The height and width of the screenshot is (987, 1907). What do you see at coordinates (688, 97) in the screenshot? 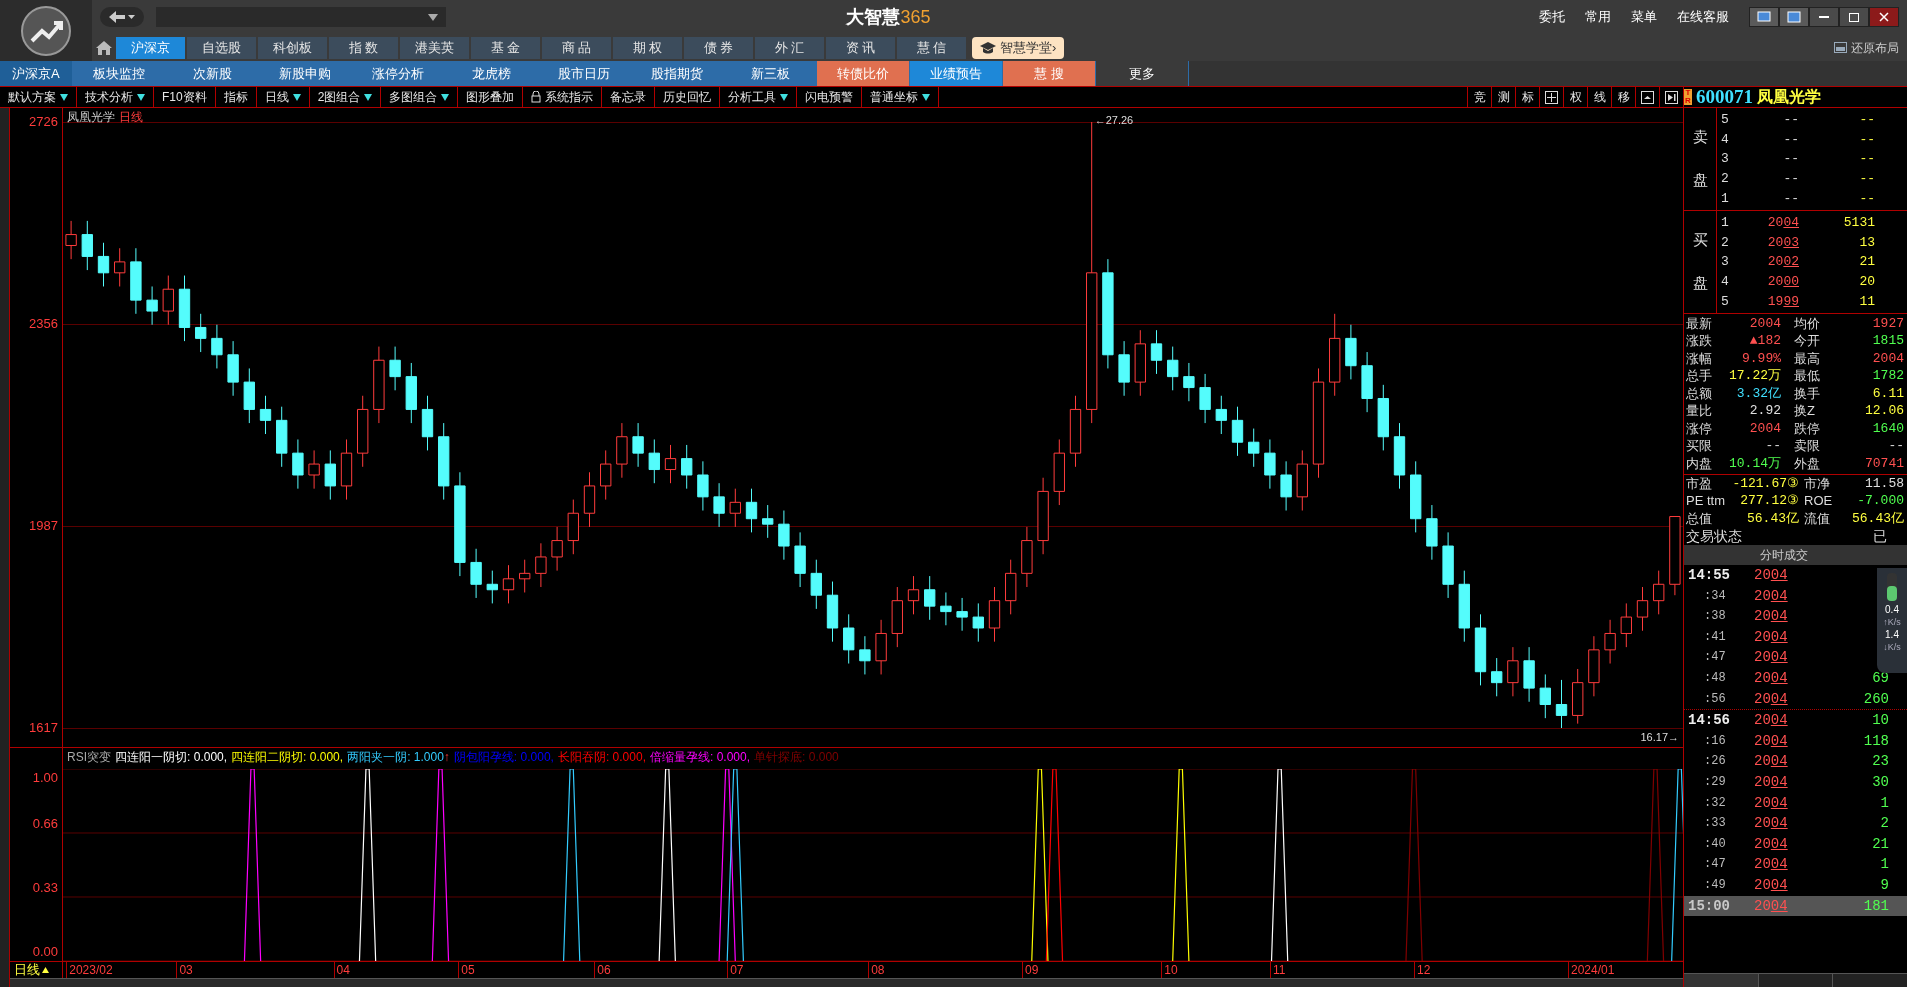
I see `toolbar-button: 历史回忆` at bounding box center [688, 97].